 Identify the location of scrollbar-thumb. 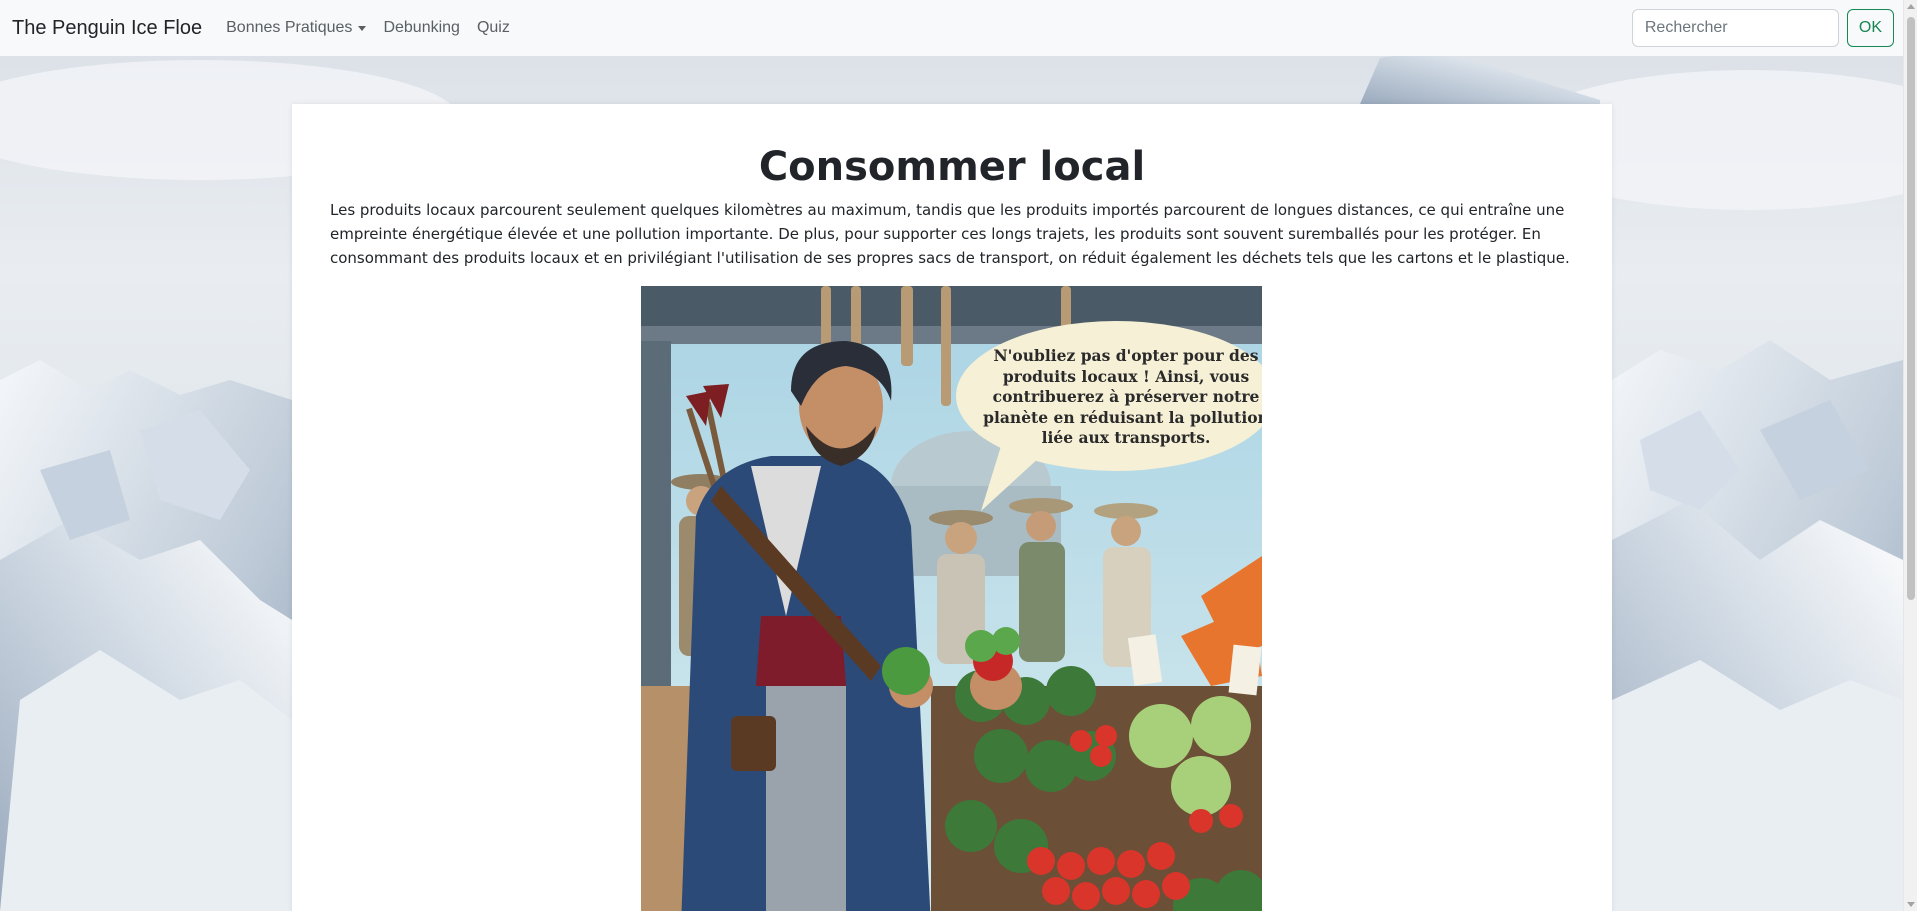
(1911, 308).